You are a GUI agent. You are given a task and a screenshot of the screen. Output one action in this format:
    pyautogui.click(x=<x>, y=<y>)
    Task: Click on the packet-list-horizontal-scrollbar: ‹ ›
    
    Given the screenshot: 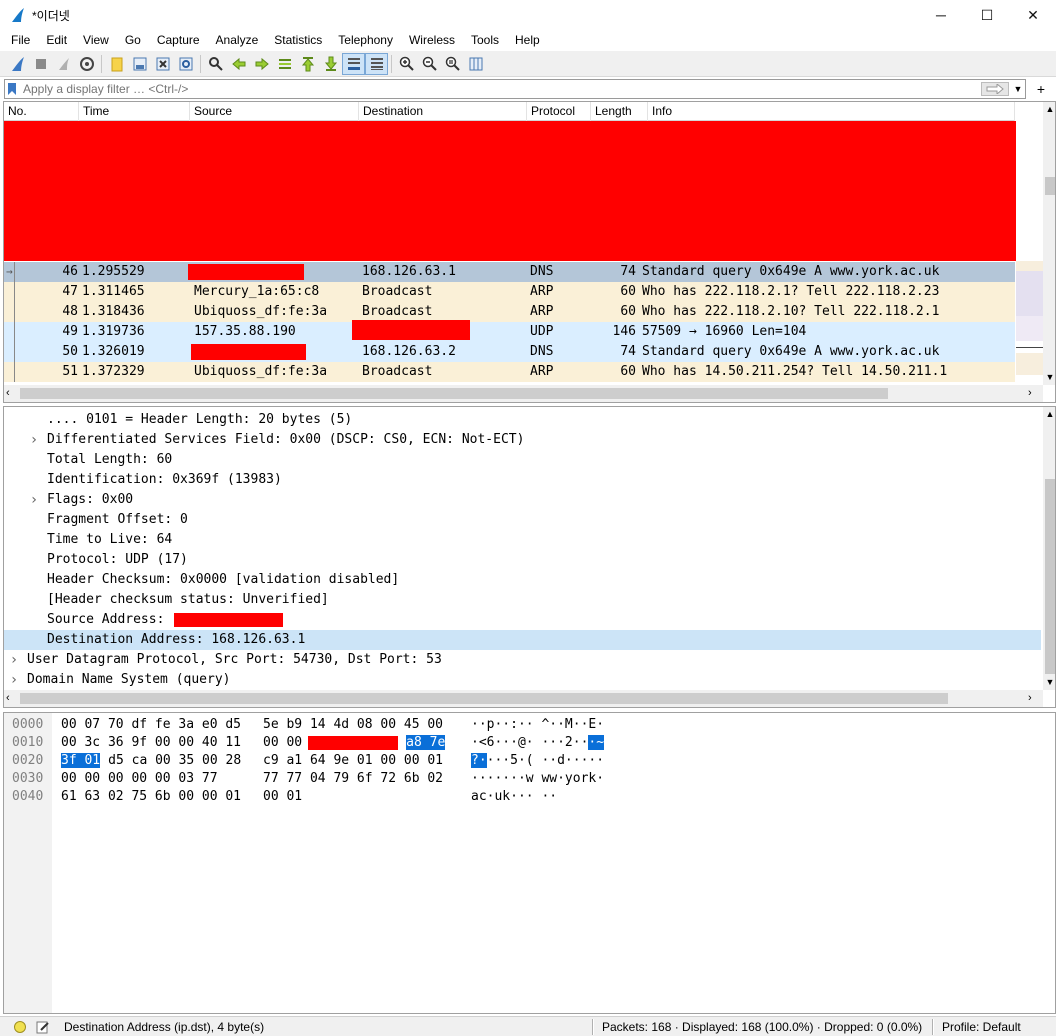 What is the action you would take?
    pyautogui.click(x=523, y=393)
    